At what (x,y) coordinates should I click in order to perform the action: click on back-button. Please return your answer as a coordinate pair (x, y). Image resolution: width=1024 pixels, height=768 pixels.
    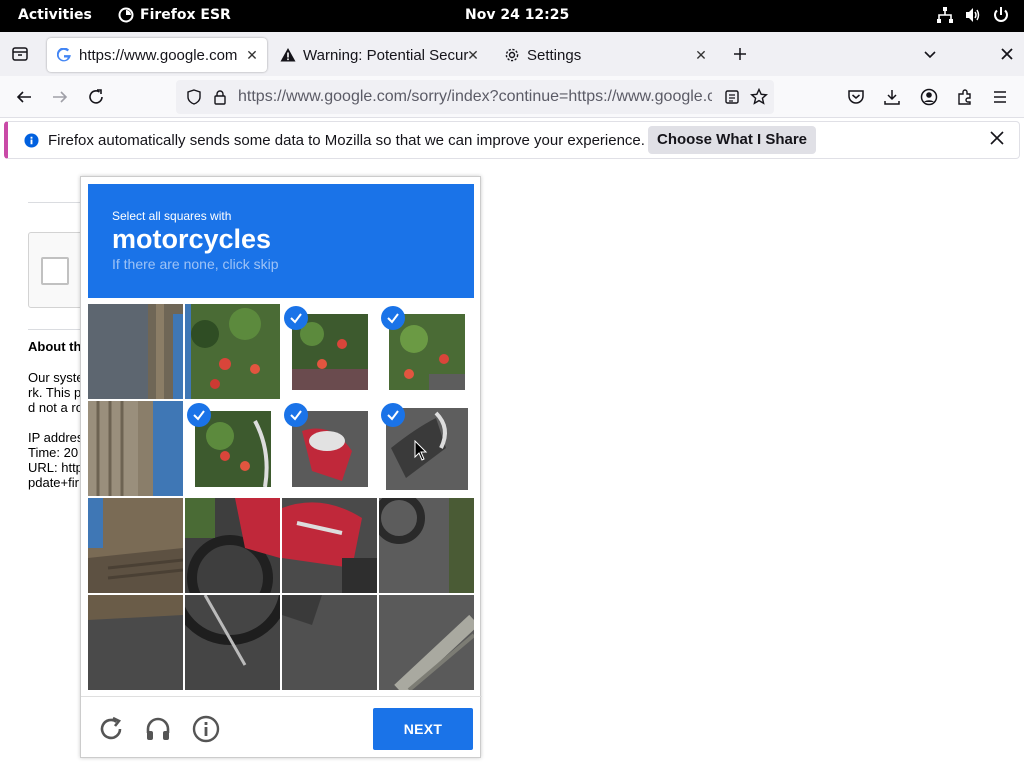
    Looking at the image, I should click on (24, 97).